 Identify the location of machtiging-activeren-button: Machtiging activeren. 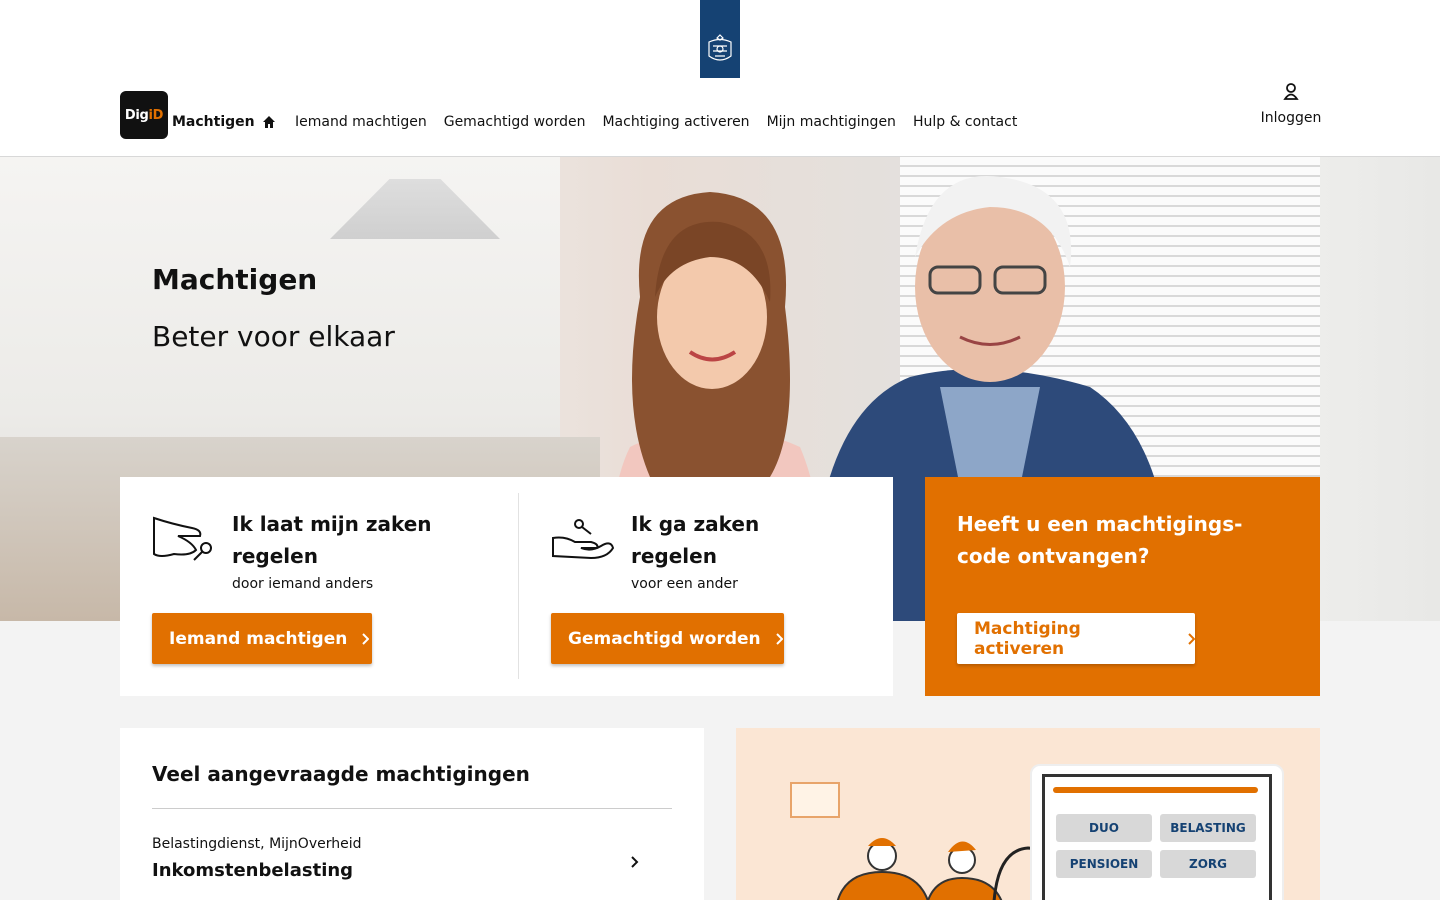
(1076, 638).